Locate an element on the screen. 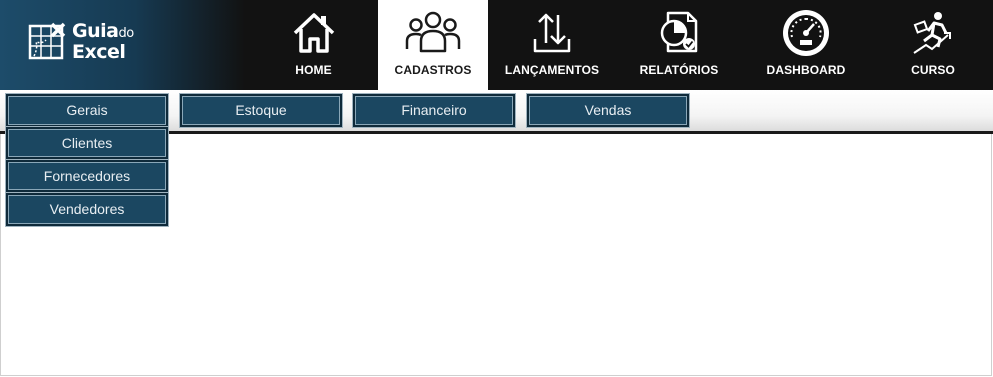  tab-gerais: Gerais is located at coordinates (87, 110).